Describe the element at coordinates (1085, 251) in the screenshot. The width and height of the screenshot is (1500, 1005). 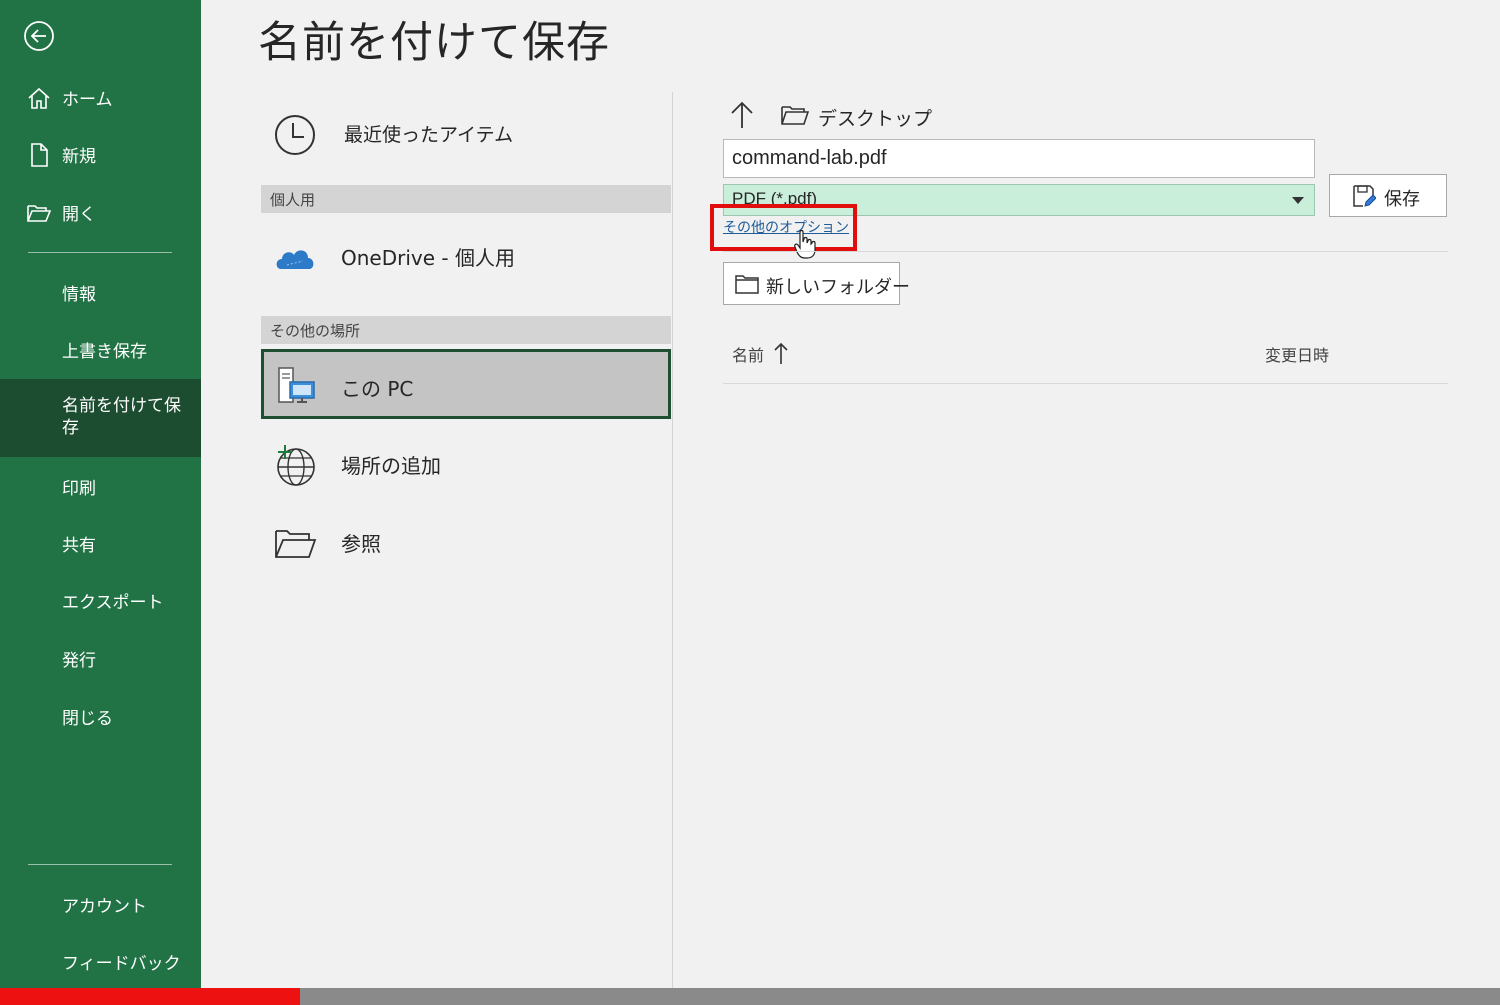
I see `pane-separator` at that location.